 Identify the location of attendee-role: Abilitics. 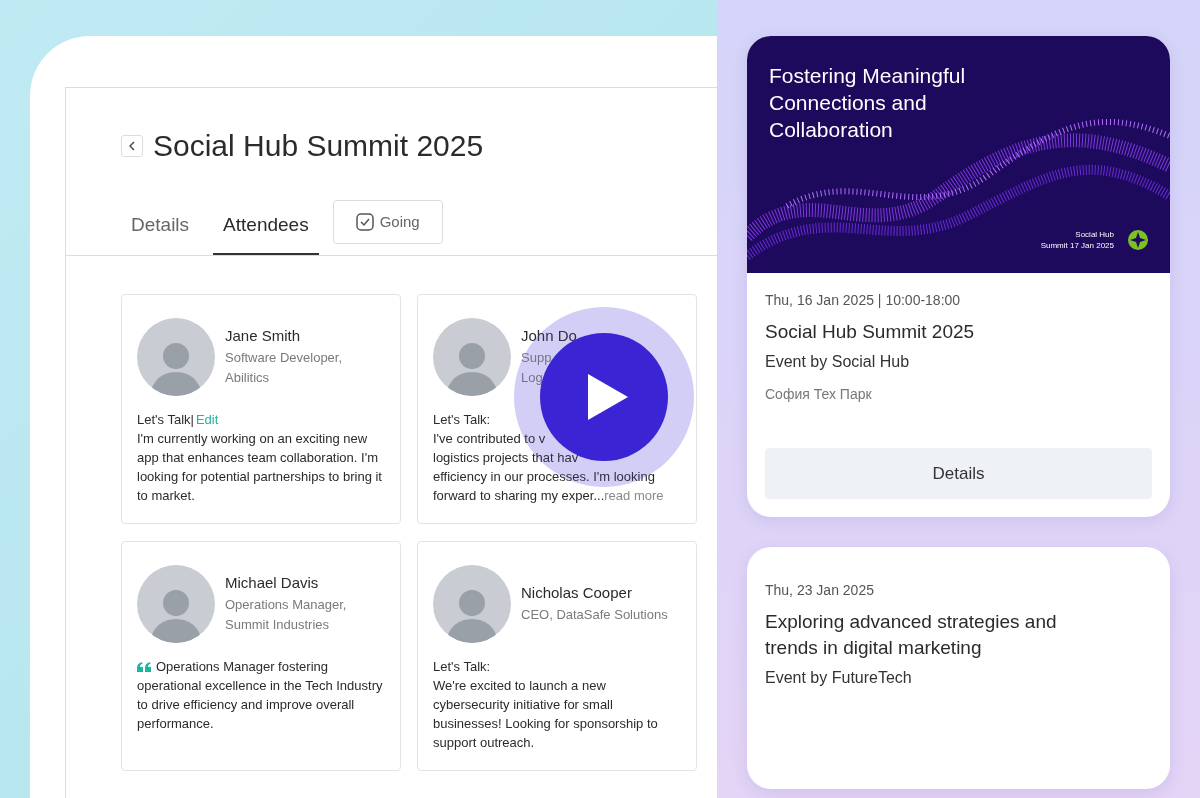
(248, 378).